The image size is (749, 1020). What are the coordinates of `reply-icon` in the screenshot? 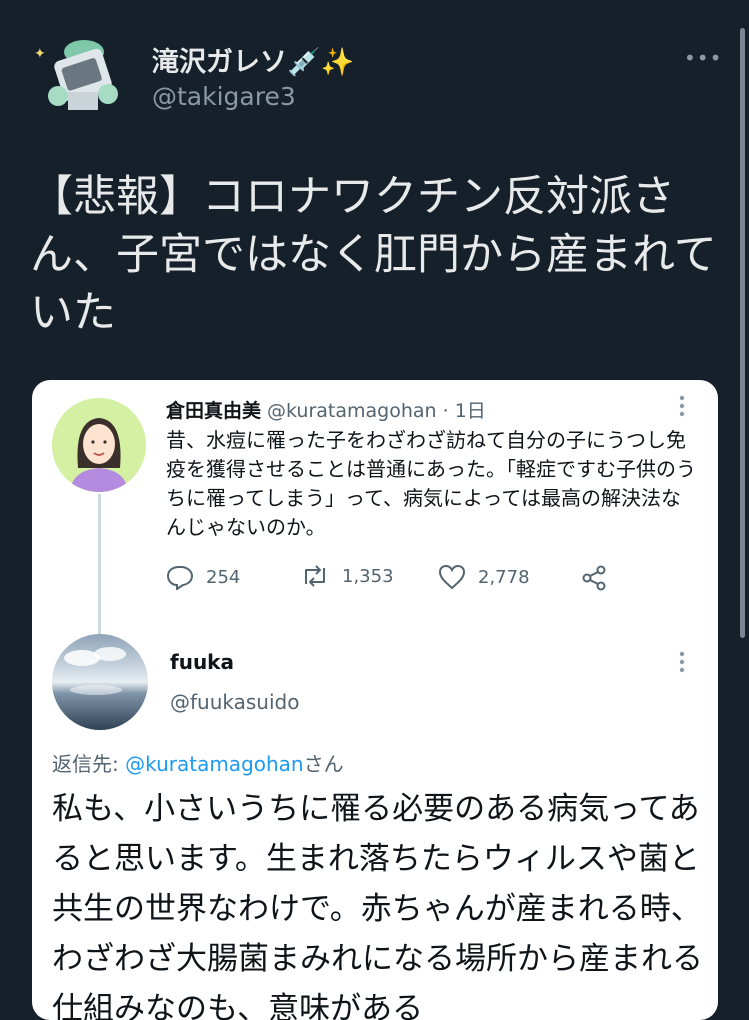 It's located at (180, 578).